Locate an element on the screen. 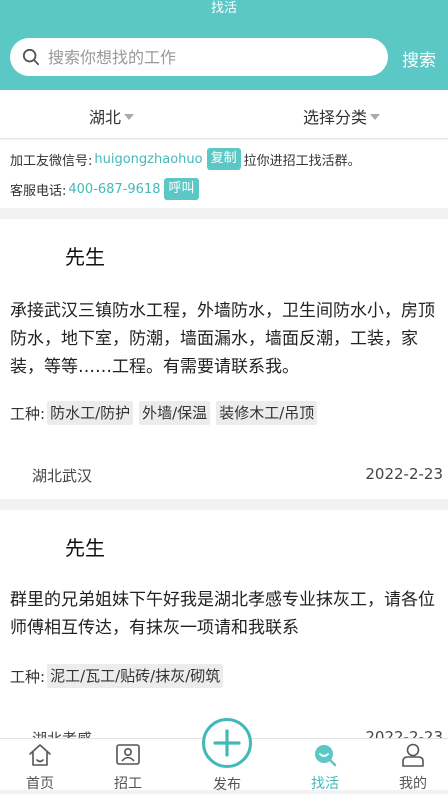 The image size is (448, 794). search-input is located at coordinates (208, 57).